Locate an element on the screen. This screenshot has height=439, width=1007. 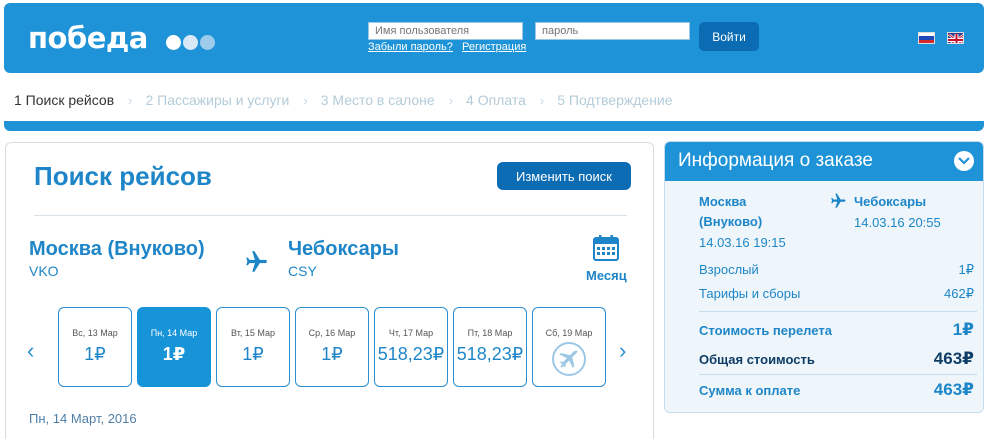
amount-due-label: Сумма к оплате is located at coordinates (750, 390).